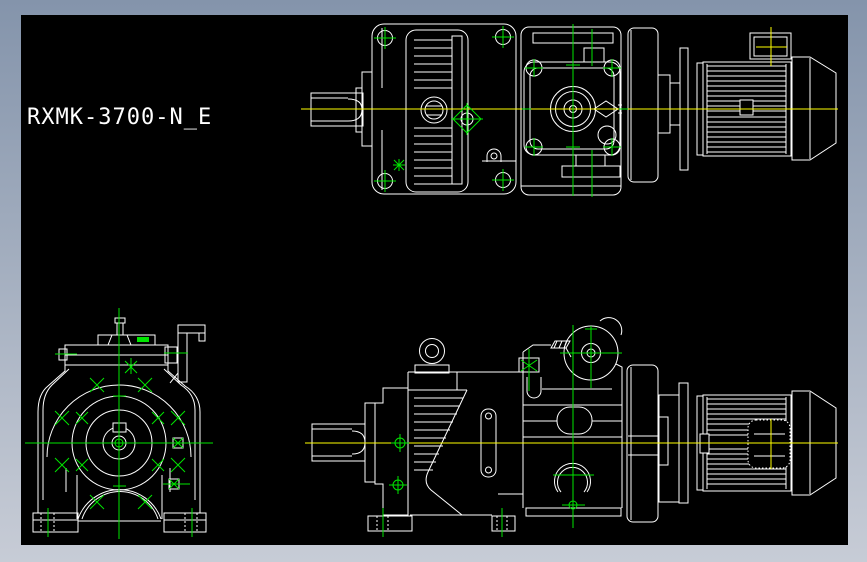 The width and height of the screenshot is (867, 562). I want to click on front-view, so click(119, 423).